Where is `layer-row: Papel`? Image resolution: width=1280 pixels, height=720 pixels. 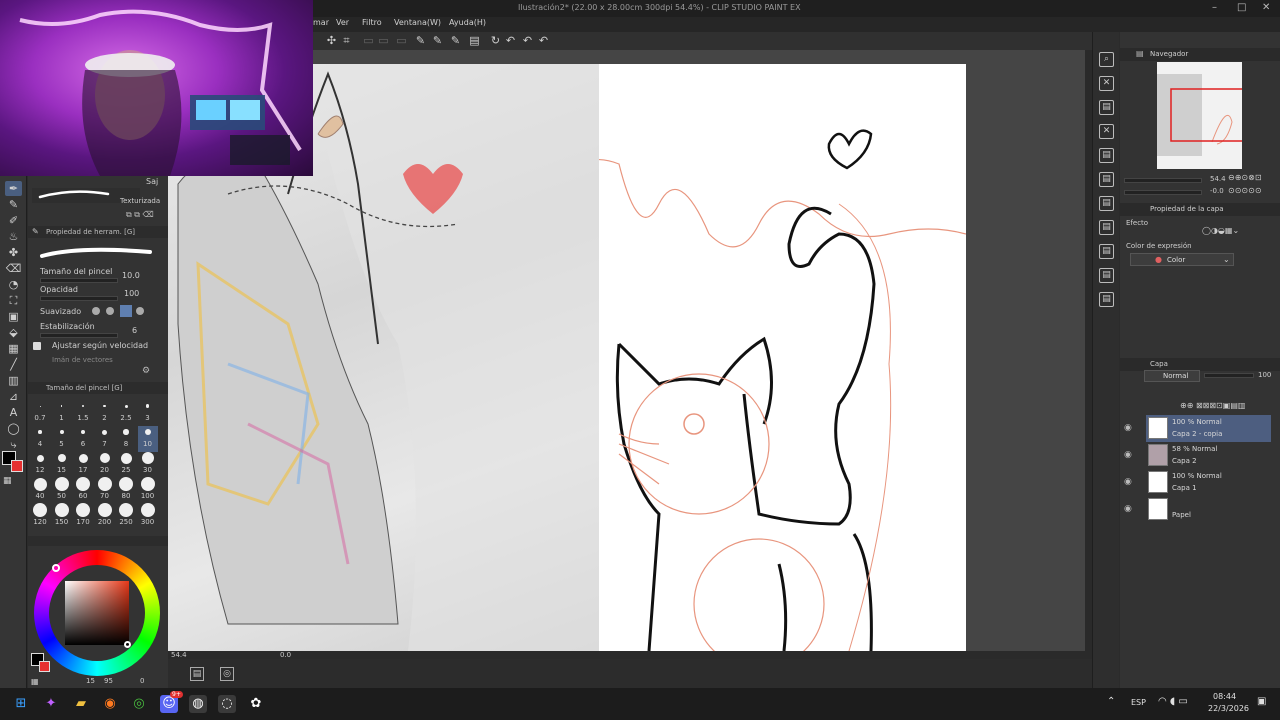
layer-row: Papel is located at coordinates (1208, 509).